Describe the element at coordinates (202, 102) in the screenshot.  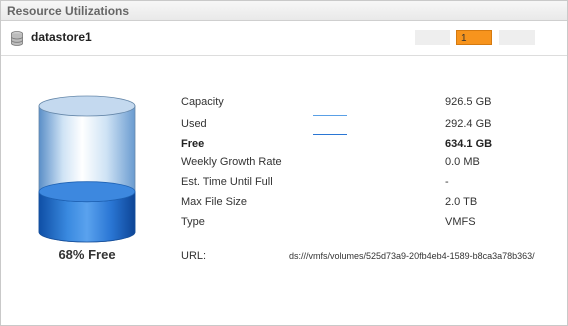
I see `capacity-label: Capacity` at that location.